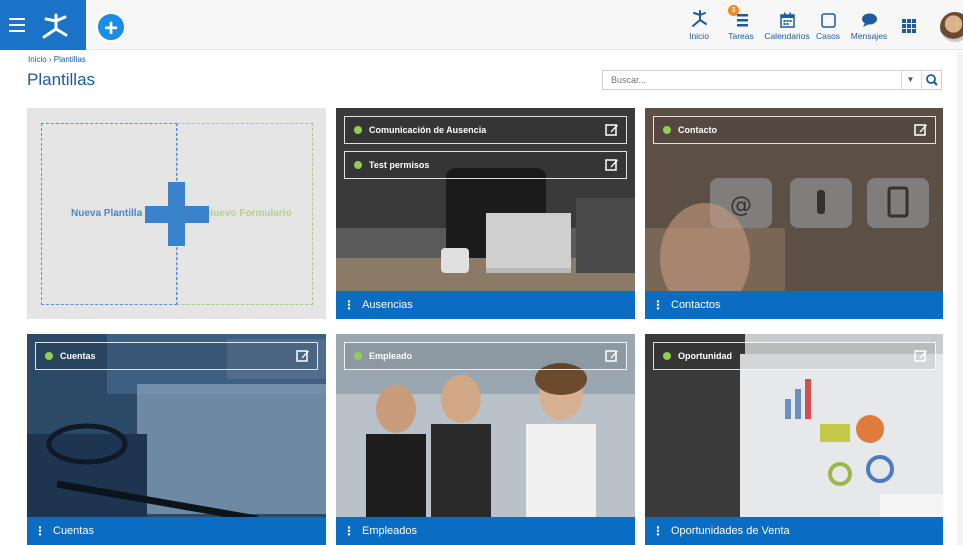 The height and width of the screenshot is (545, 963). Describe the element at coordinates (739, 16) in the screenshot. I see `tasks-icon: 3` at that location.